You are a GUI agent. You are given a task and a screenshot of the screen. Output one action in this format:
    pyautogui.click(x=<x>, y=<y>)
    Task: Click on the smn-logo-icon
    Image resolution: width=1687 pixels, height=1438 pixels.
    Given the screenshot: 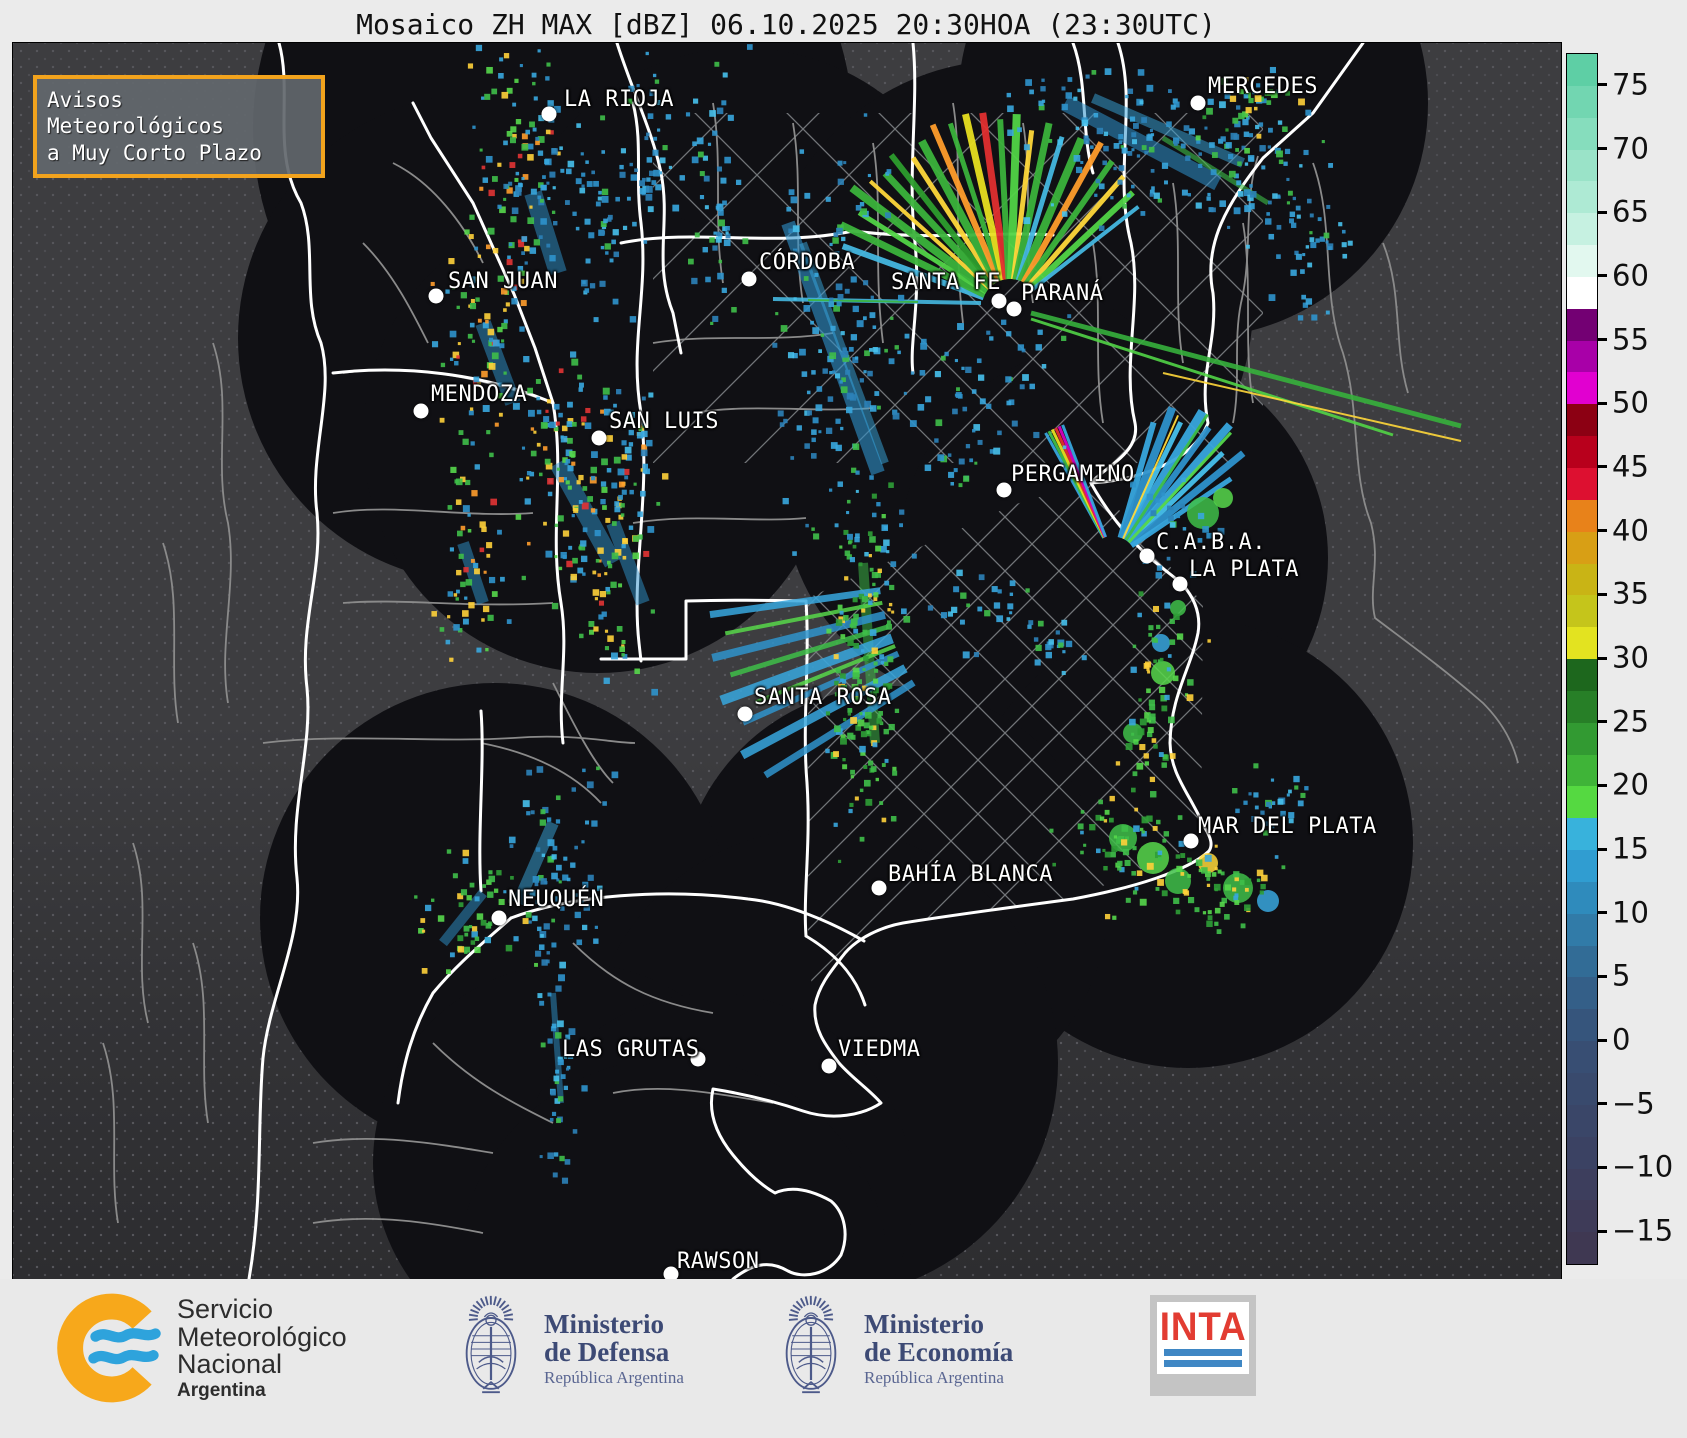 What is the action you would take?
    pyautogui.click(x=109, y=1348)
    